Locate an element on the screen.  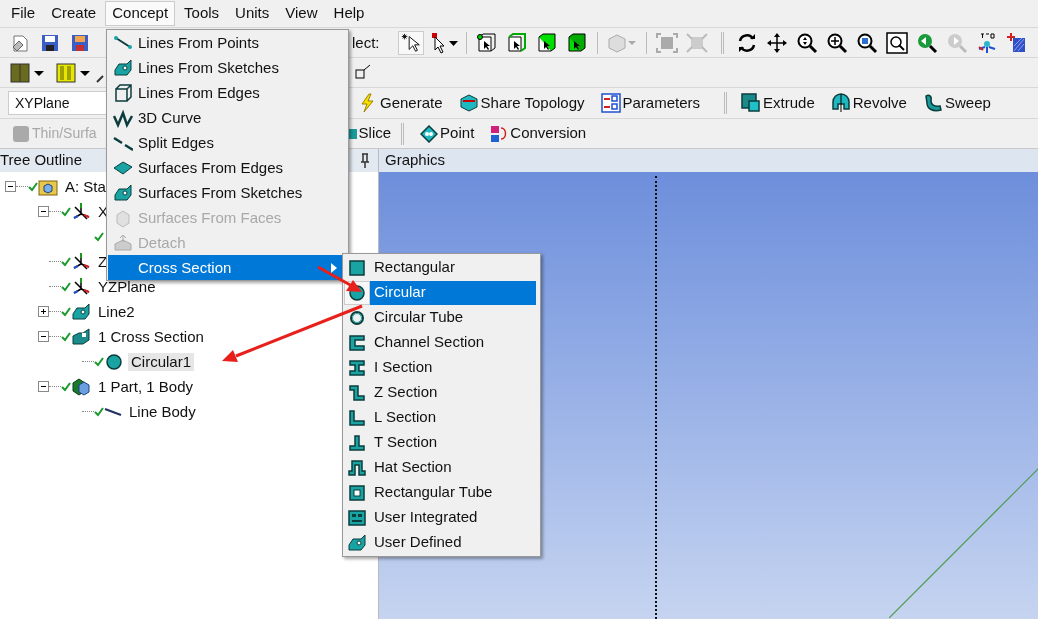
toolbar-button: Parameters is located at coordinates (650, 103).